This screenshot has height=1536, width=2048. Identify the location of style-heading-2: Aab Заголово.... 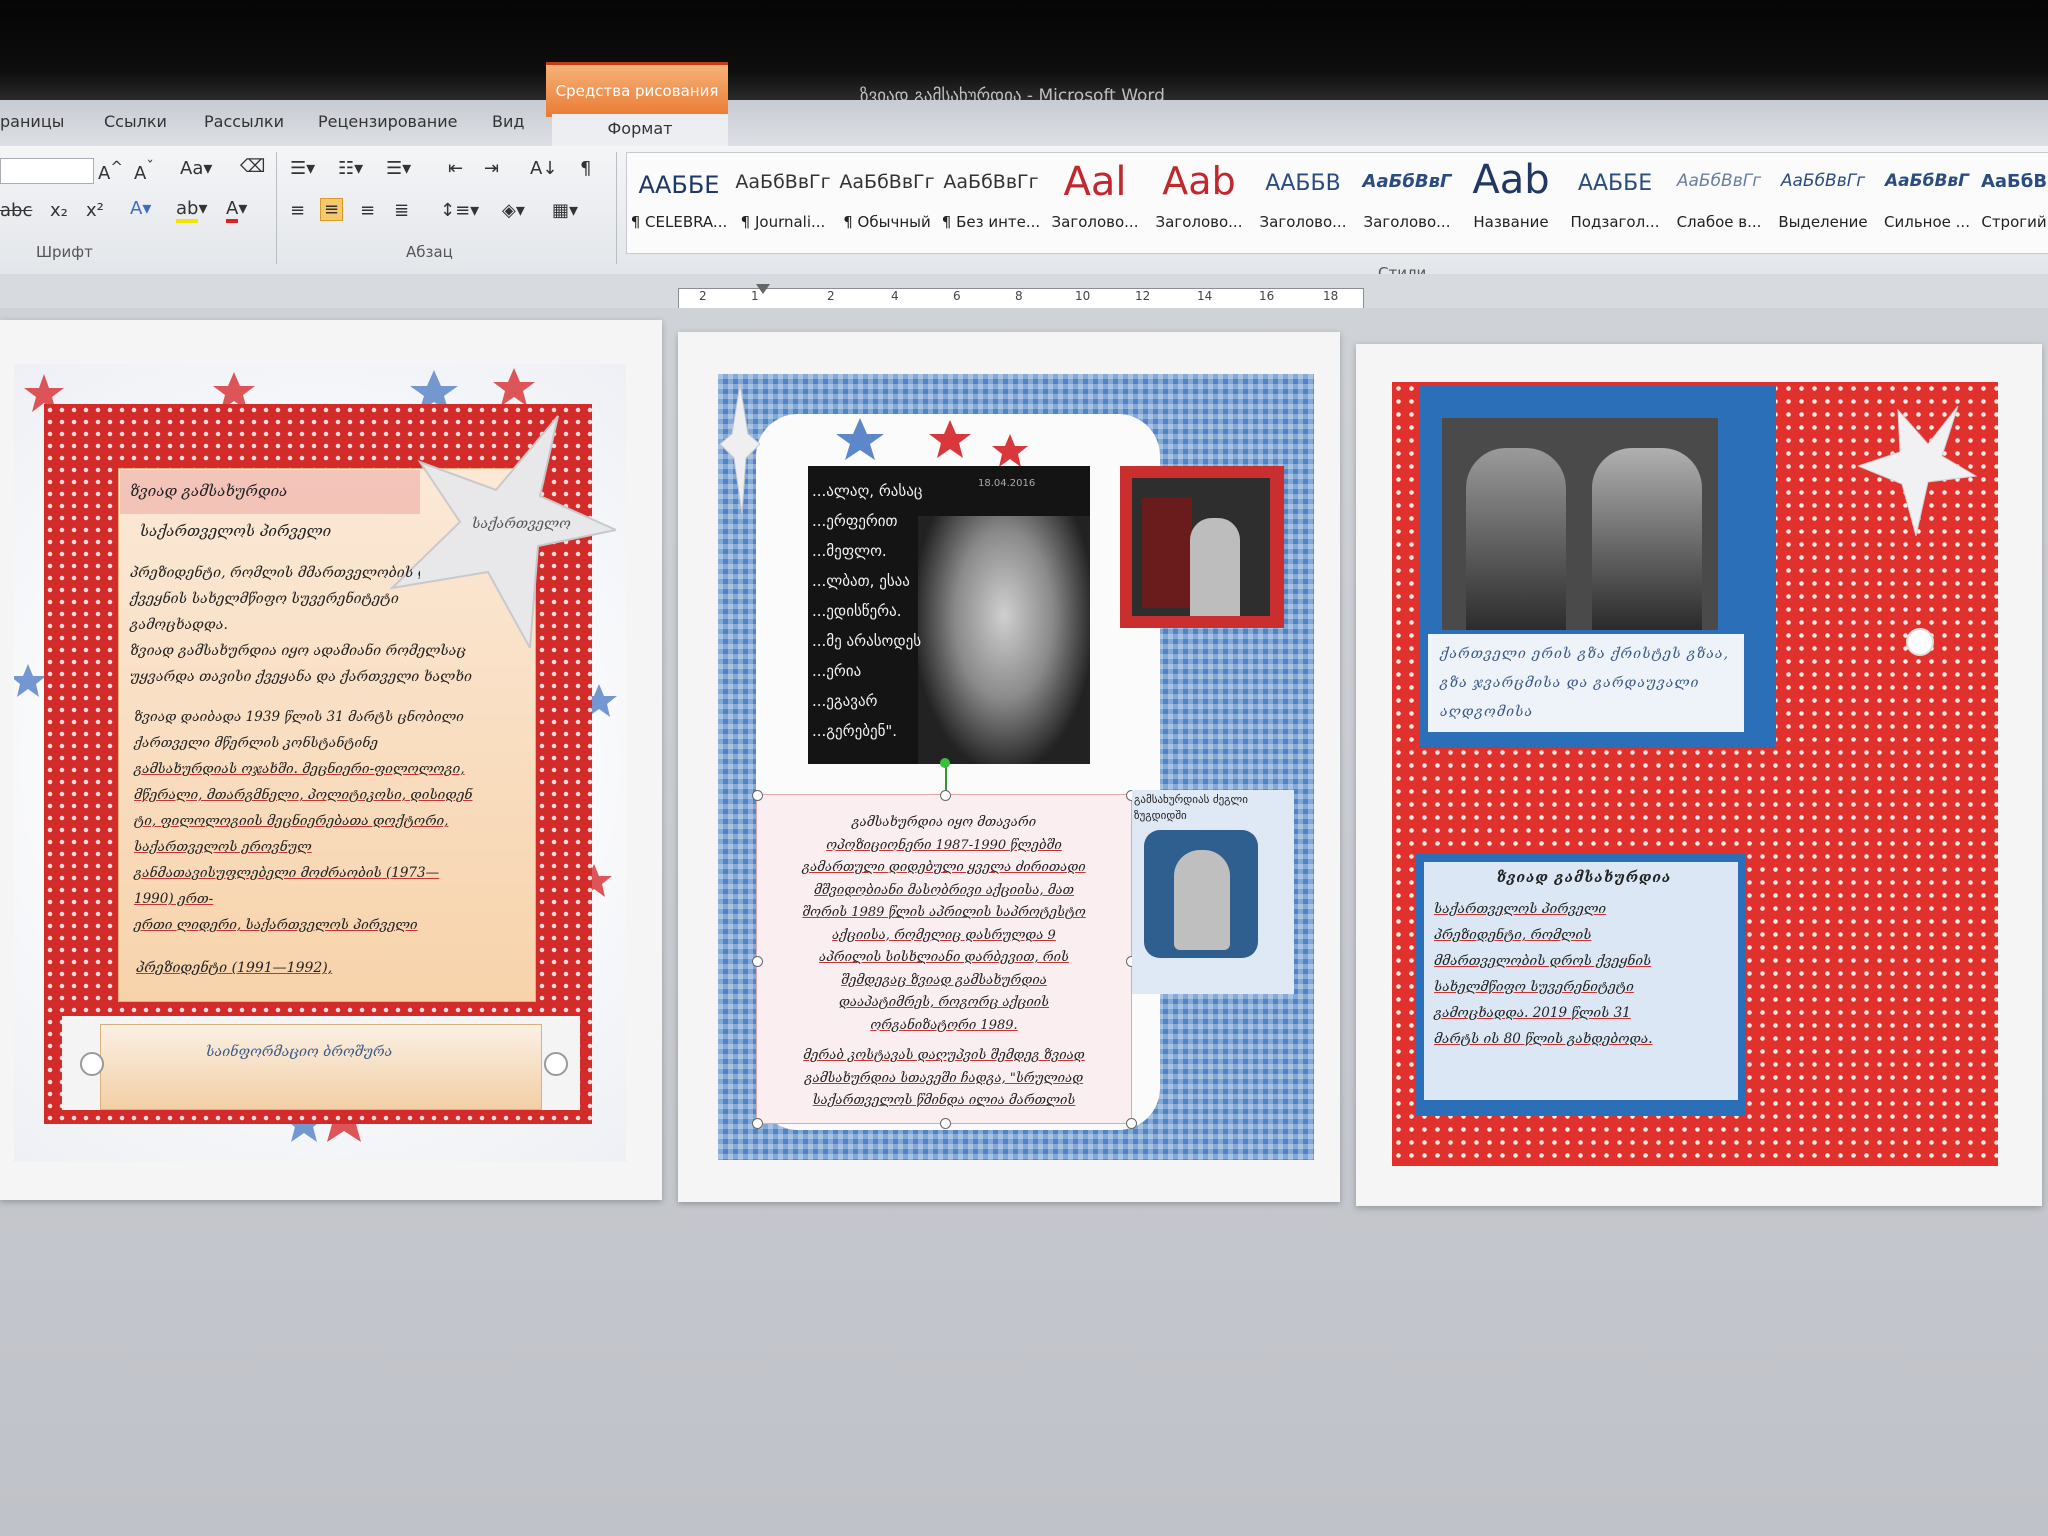
(1199, 203).